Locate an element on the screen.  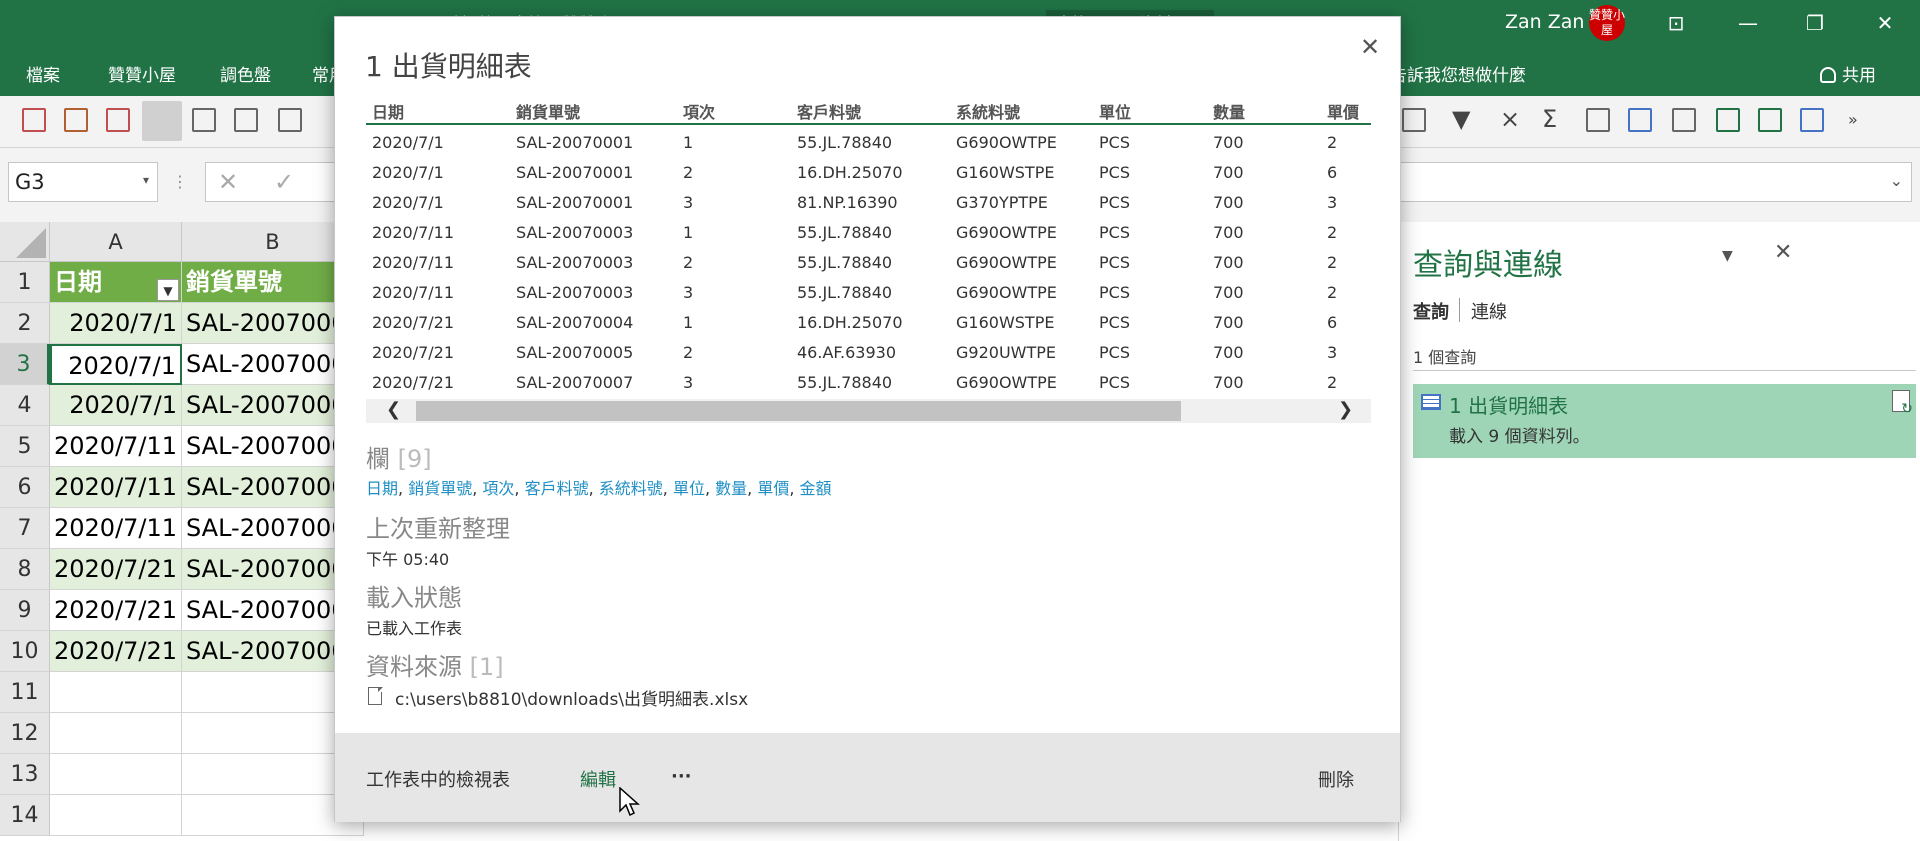
column-link: 銷貨單號 is located at coordinates (440, 488).